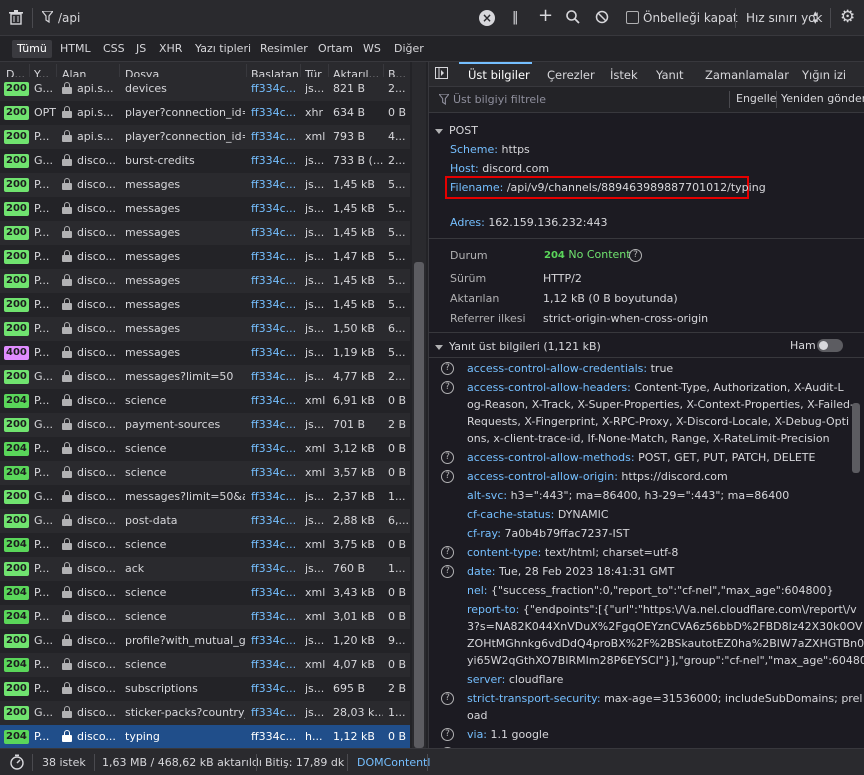 The image size is (864, 775). I want to click on tab-request: İstek, so click(624, 75).